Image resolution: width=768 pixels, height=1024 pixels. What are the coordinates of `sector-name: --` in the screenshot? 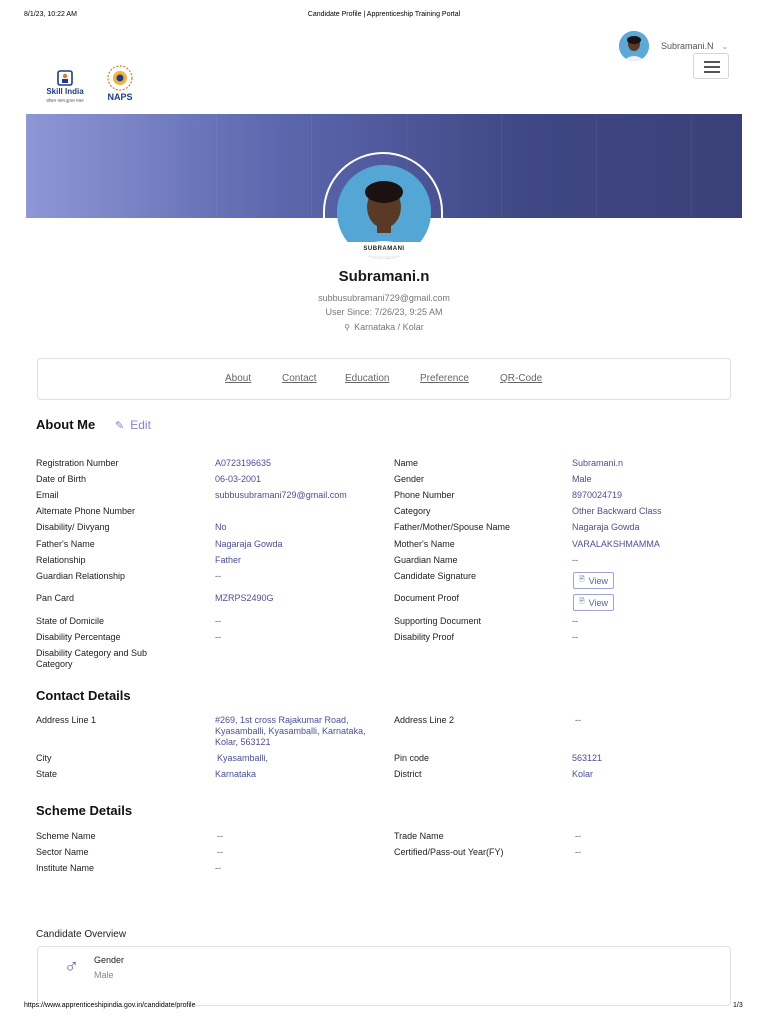 It's located at (220, 852).